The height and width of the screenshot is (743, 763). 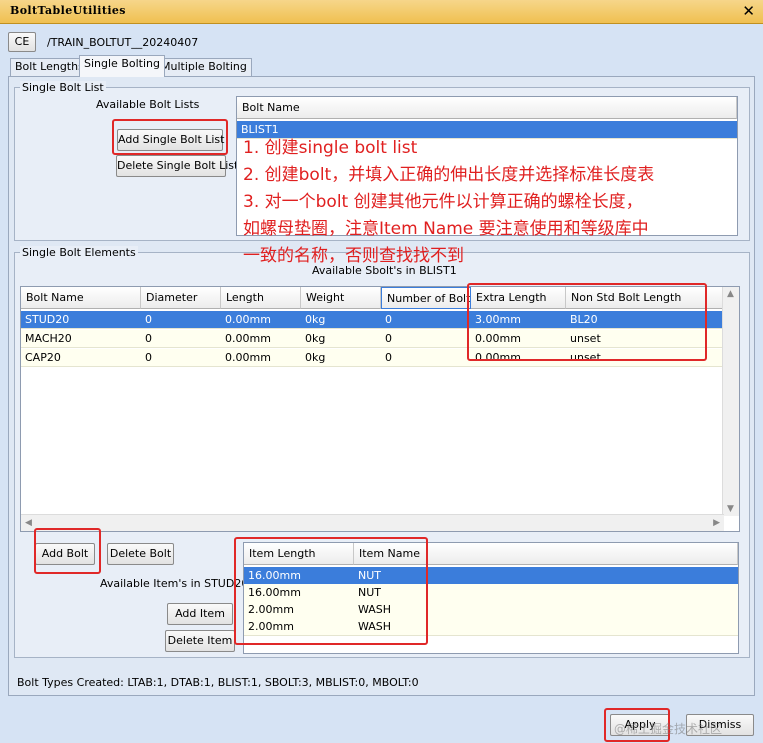 What do you see at coordinates (63, 87) in the screenshot?
I see `single-bolt-list-group-label: Single Bolt List` at bounding box center [63, 87].